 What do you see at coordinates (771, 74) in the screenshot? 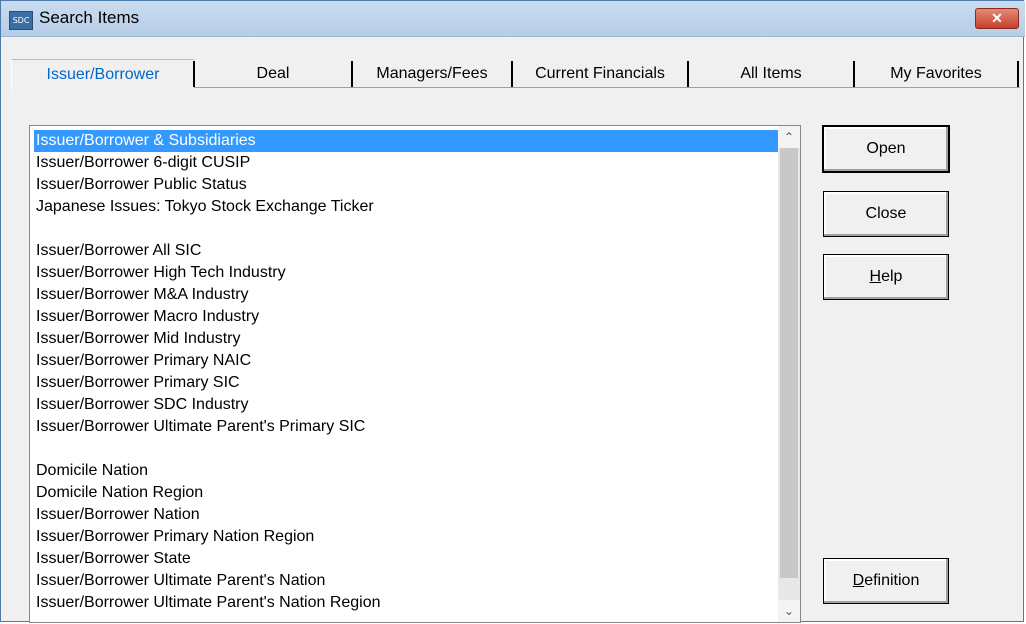
I see `tab-all-items: All Items` at bounding box center [771, 74].